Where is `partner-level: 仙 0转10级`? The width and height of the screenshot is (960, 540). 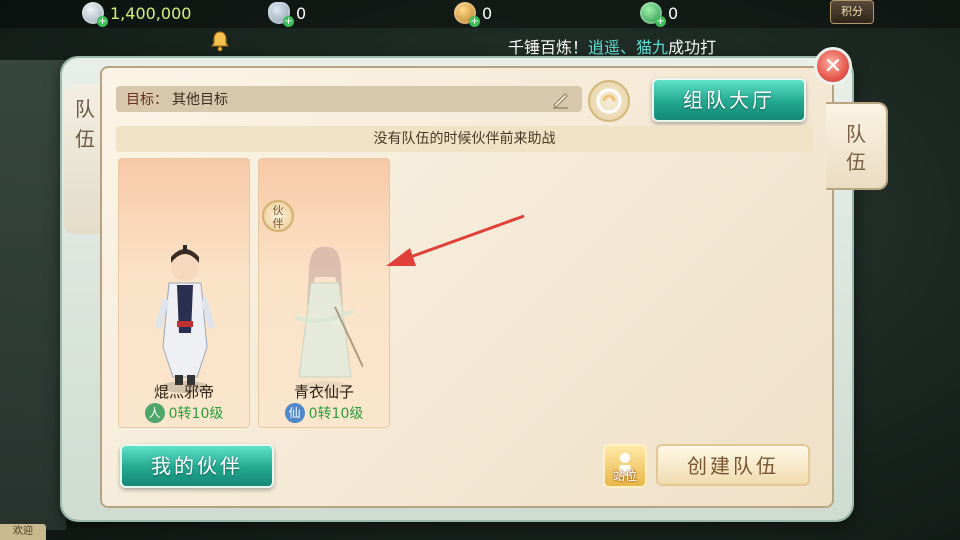
partner-level: 仙 0转10级 is located at coordinates (324, 413).